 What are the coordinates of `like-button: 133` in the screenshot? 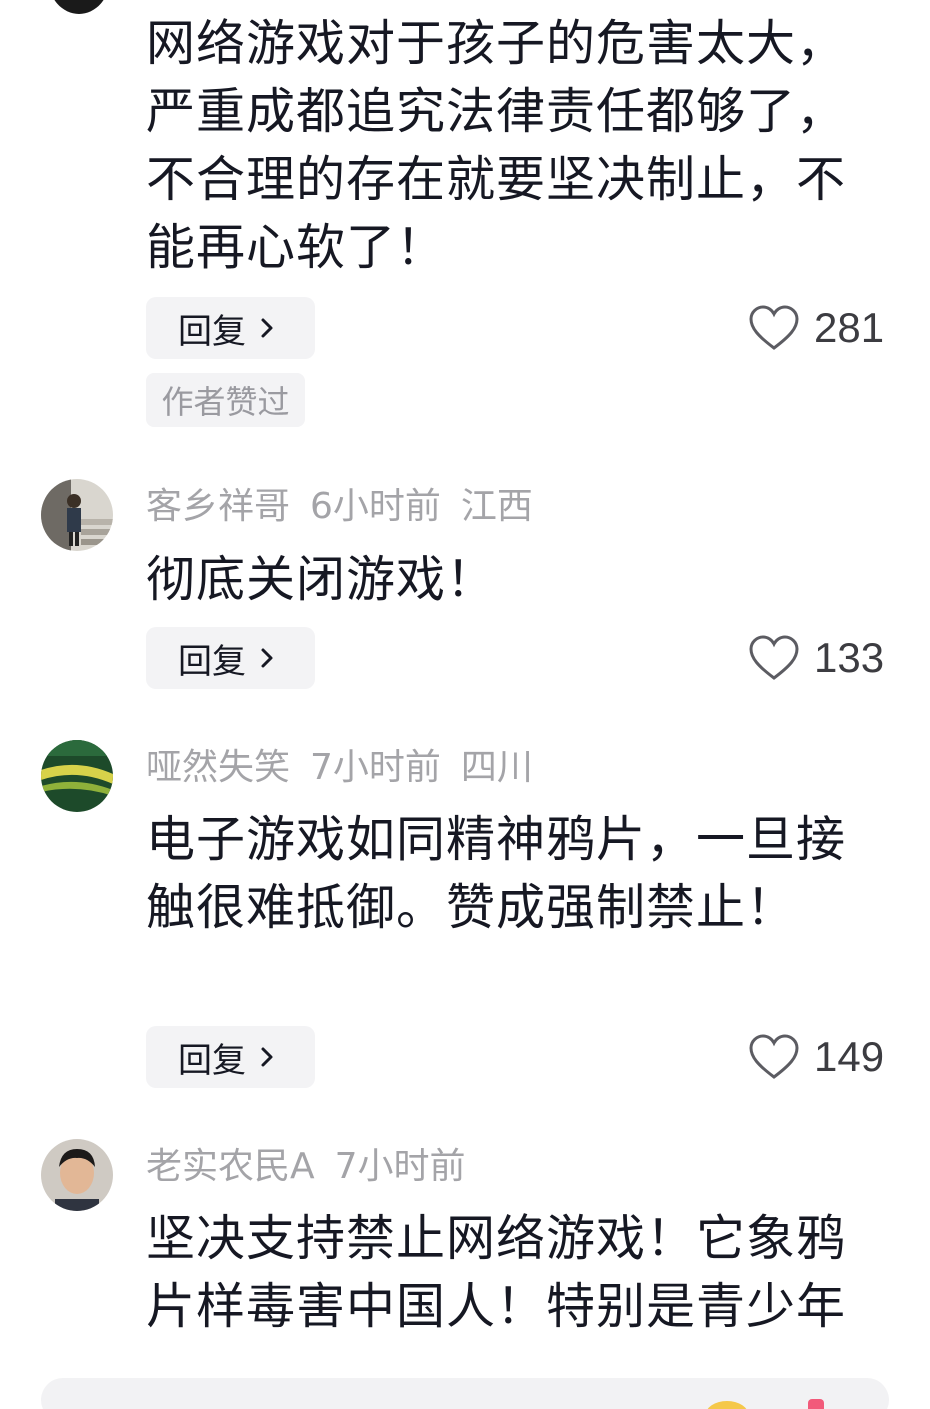 It's located at (816, 658).